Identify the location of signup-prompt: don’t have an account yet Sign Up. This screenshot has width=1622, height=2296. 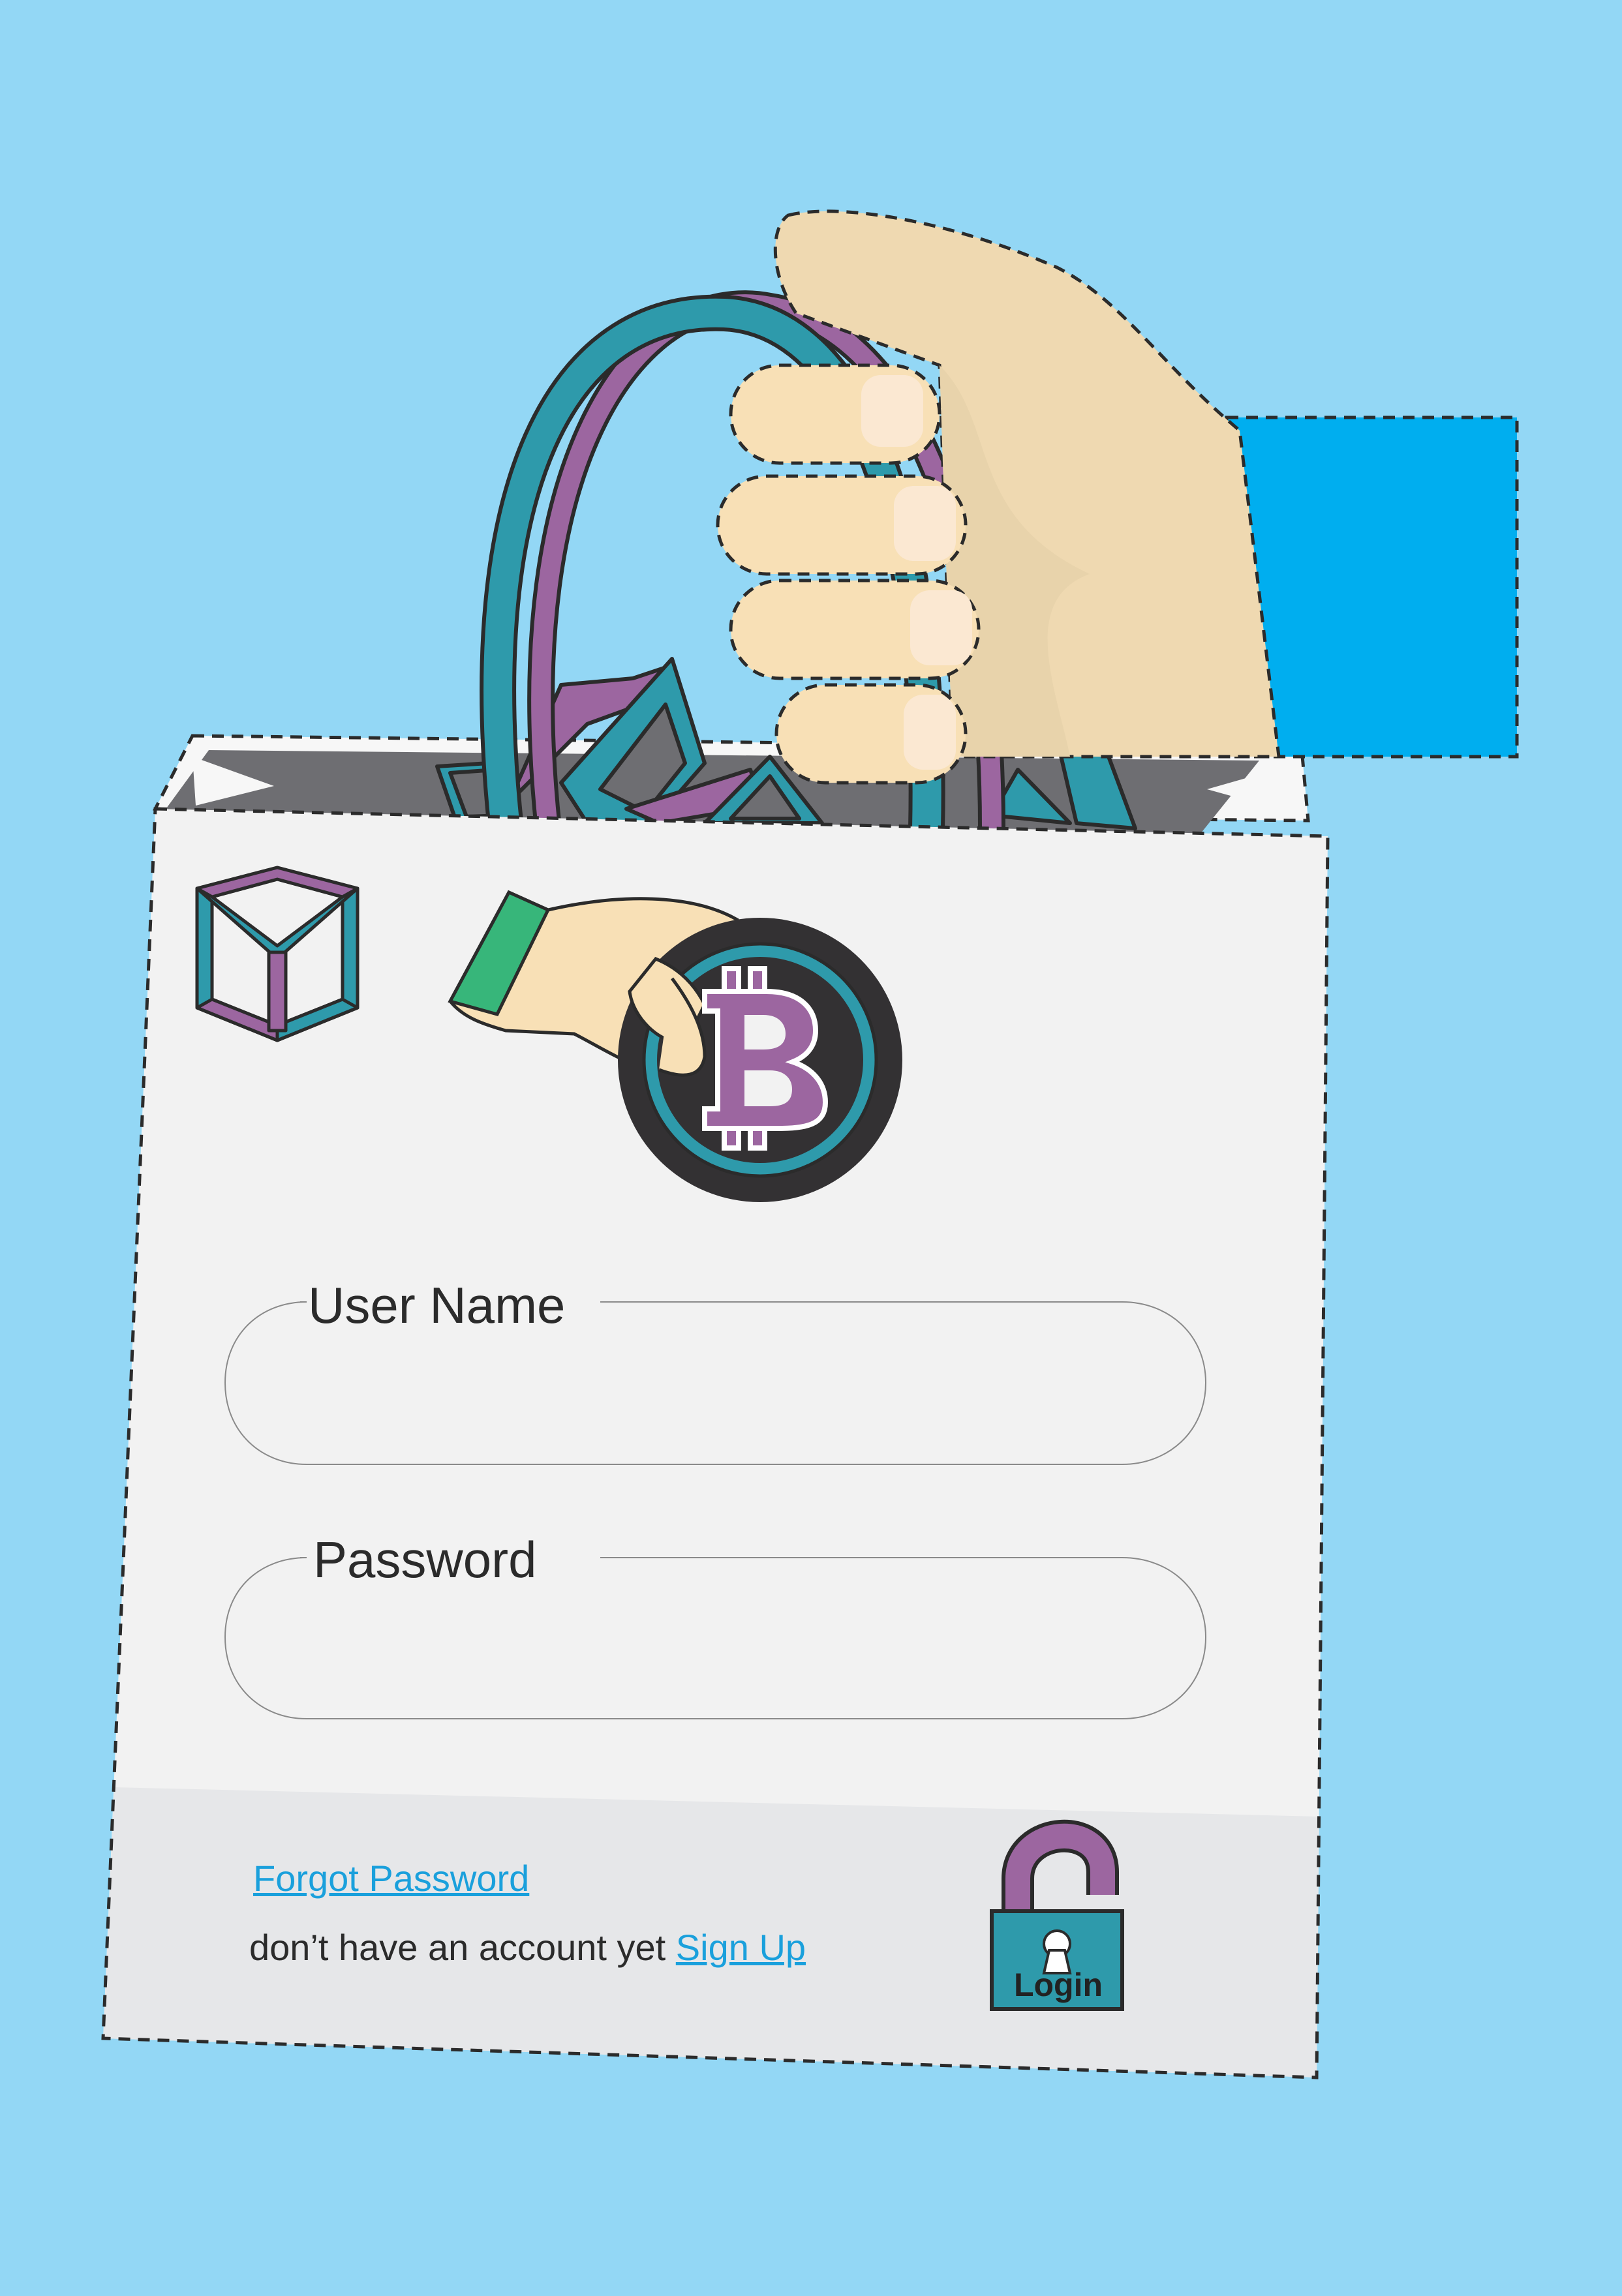
(527, 1947).